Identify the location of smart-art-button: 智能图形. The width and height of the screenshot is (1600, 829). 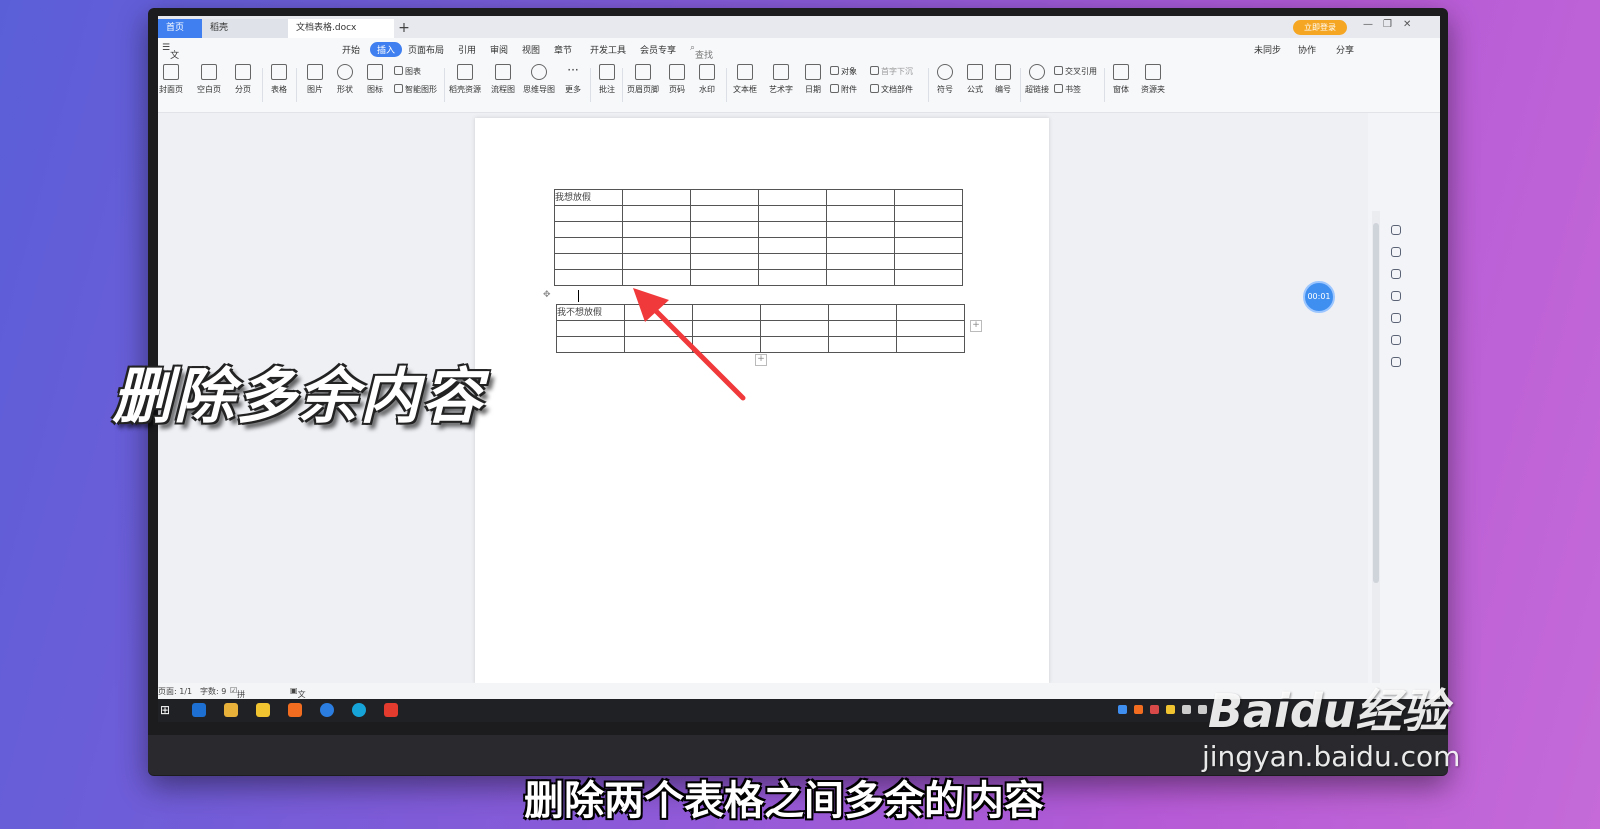
(415, 89).